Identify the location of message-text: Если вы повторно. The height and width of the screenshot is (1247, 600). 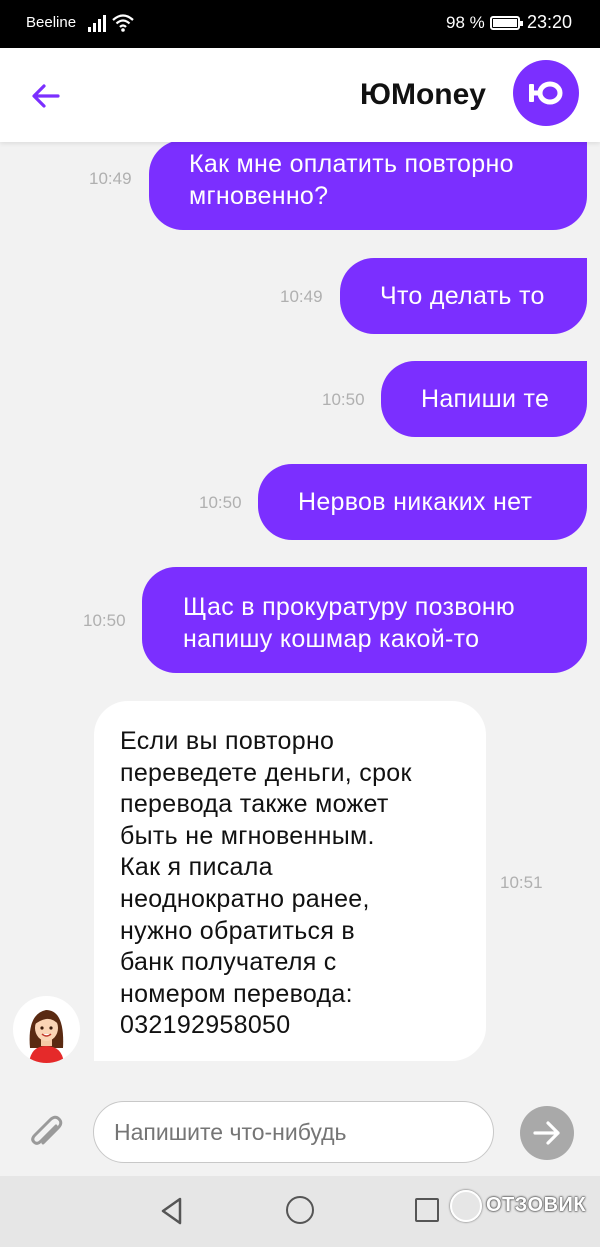
(227, 741).